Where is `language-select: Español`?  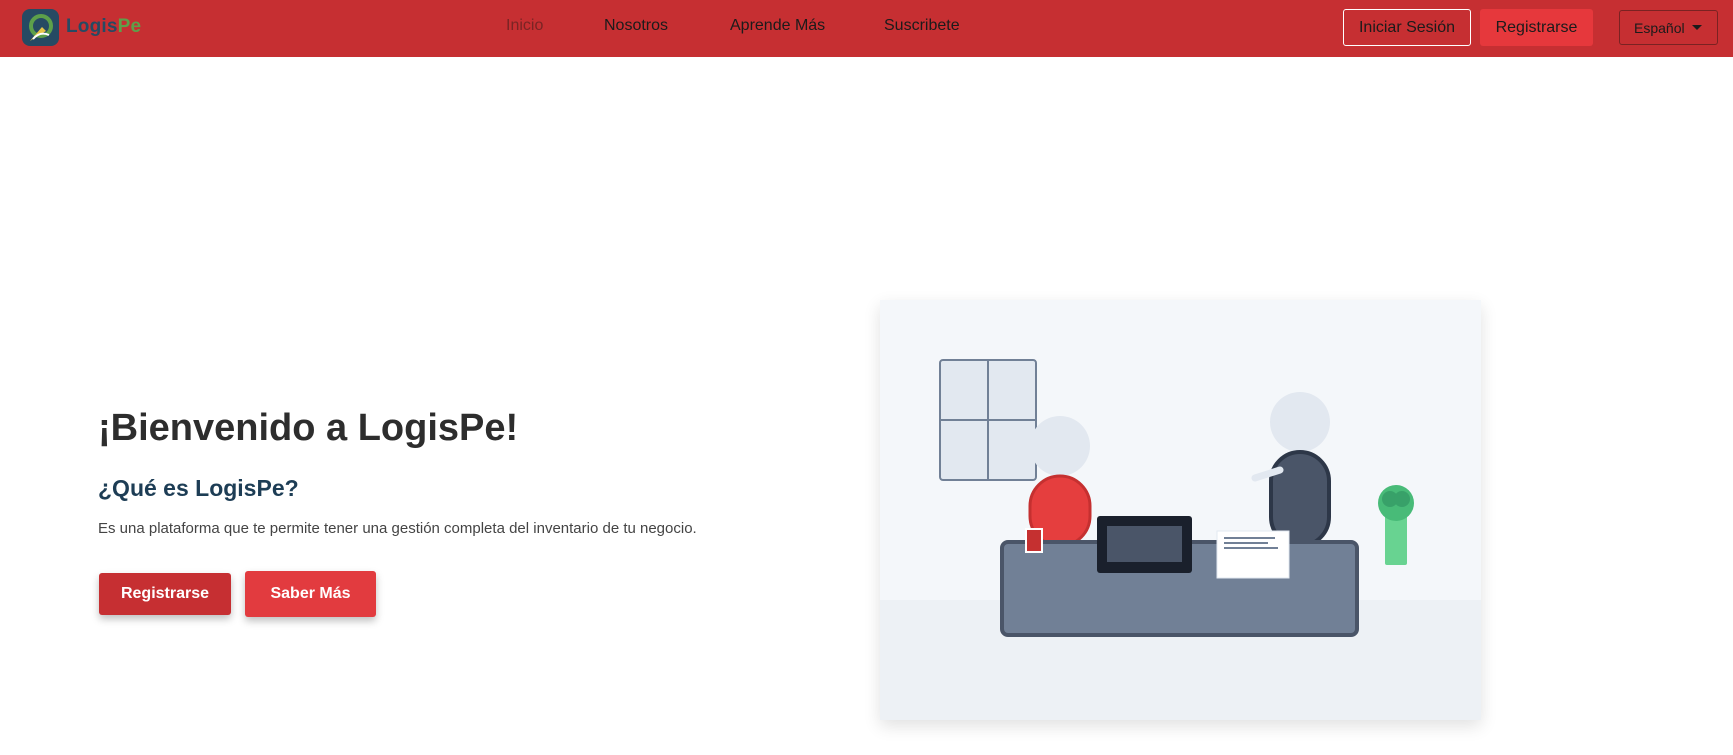 language-select: Español is located at coordinates (1668, 27).